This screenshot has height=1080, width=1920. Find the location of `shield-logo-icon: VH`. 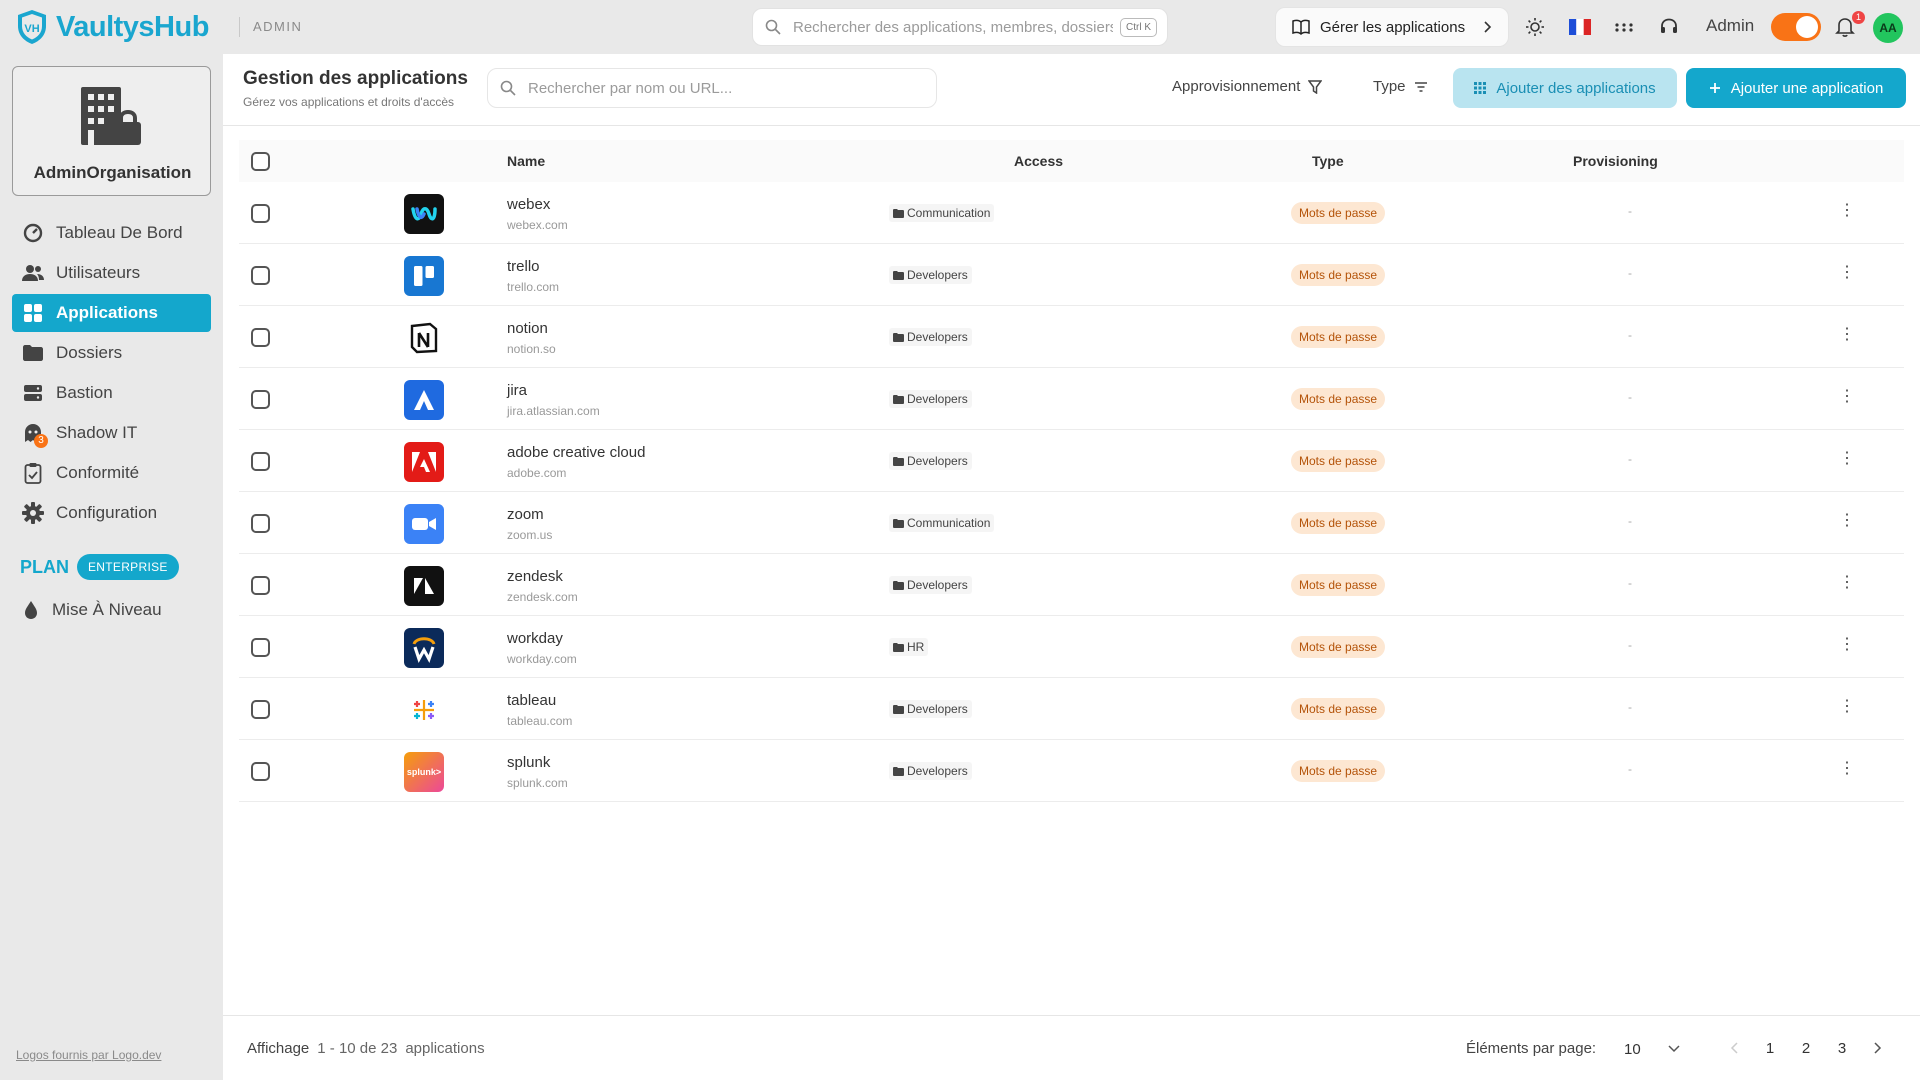

shield-logo-icon: VH is located at coordinates (32, 27).